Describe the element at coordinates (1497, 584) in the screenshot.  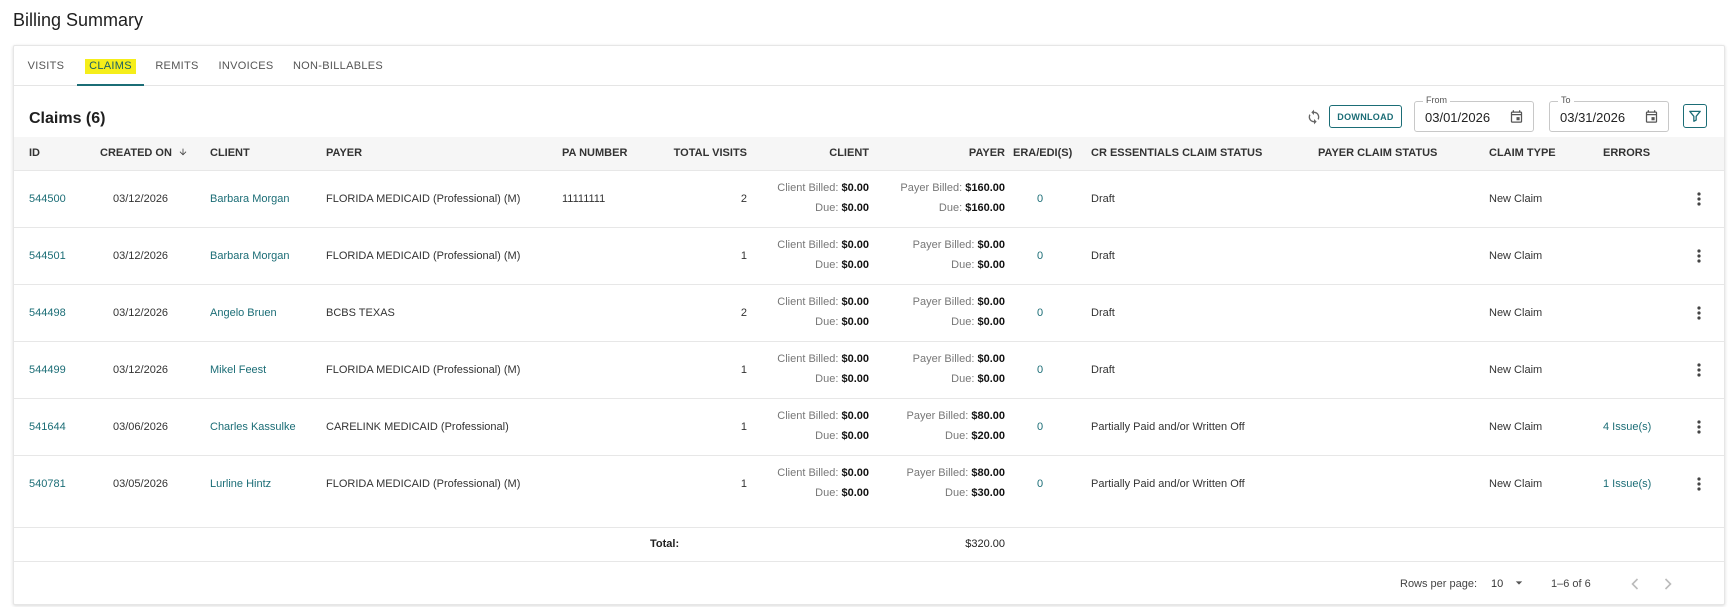
I see `rows-per-page-value: 10` at that location.